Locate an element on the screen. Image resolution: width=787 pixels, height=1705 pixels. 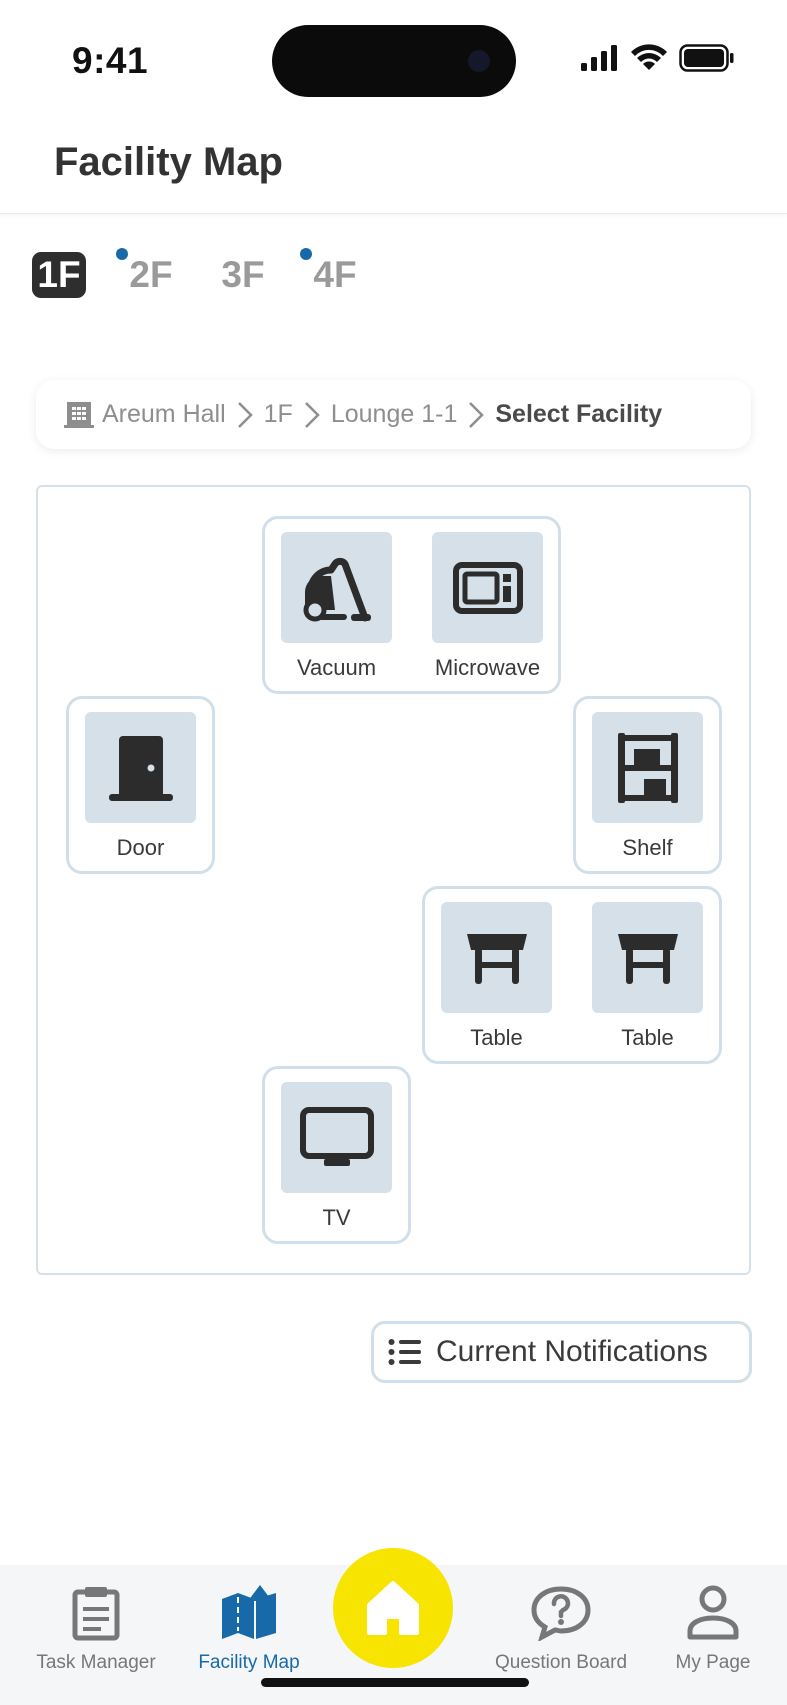
facility-label: TV is located at coordinates (336, 1217).